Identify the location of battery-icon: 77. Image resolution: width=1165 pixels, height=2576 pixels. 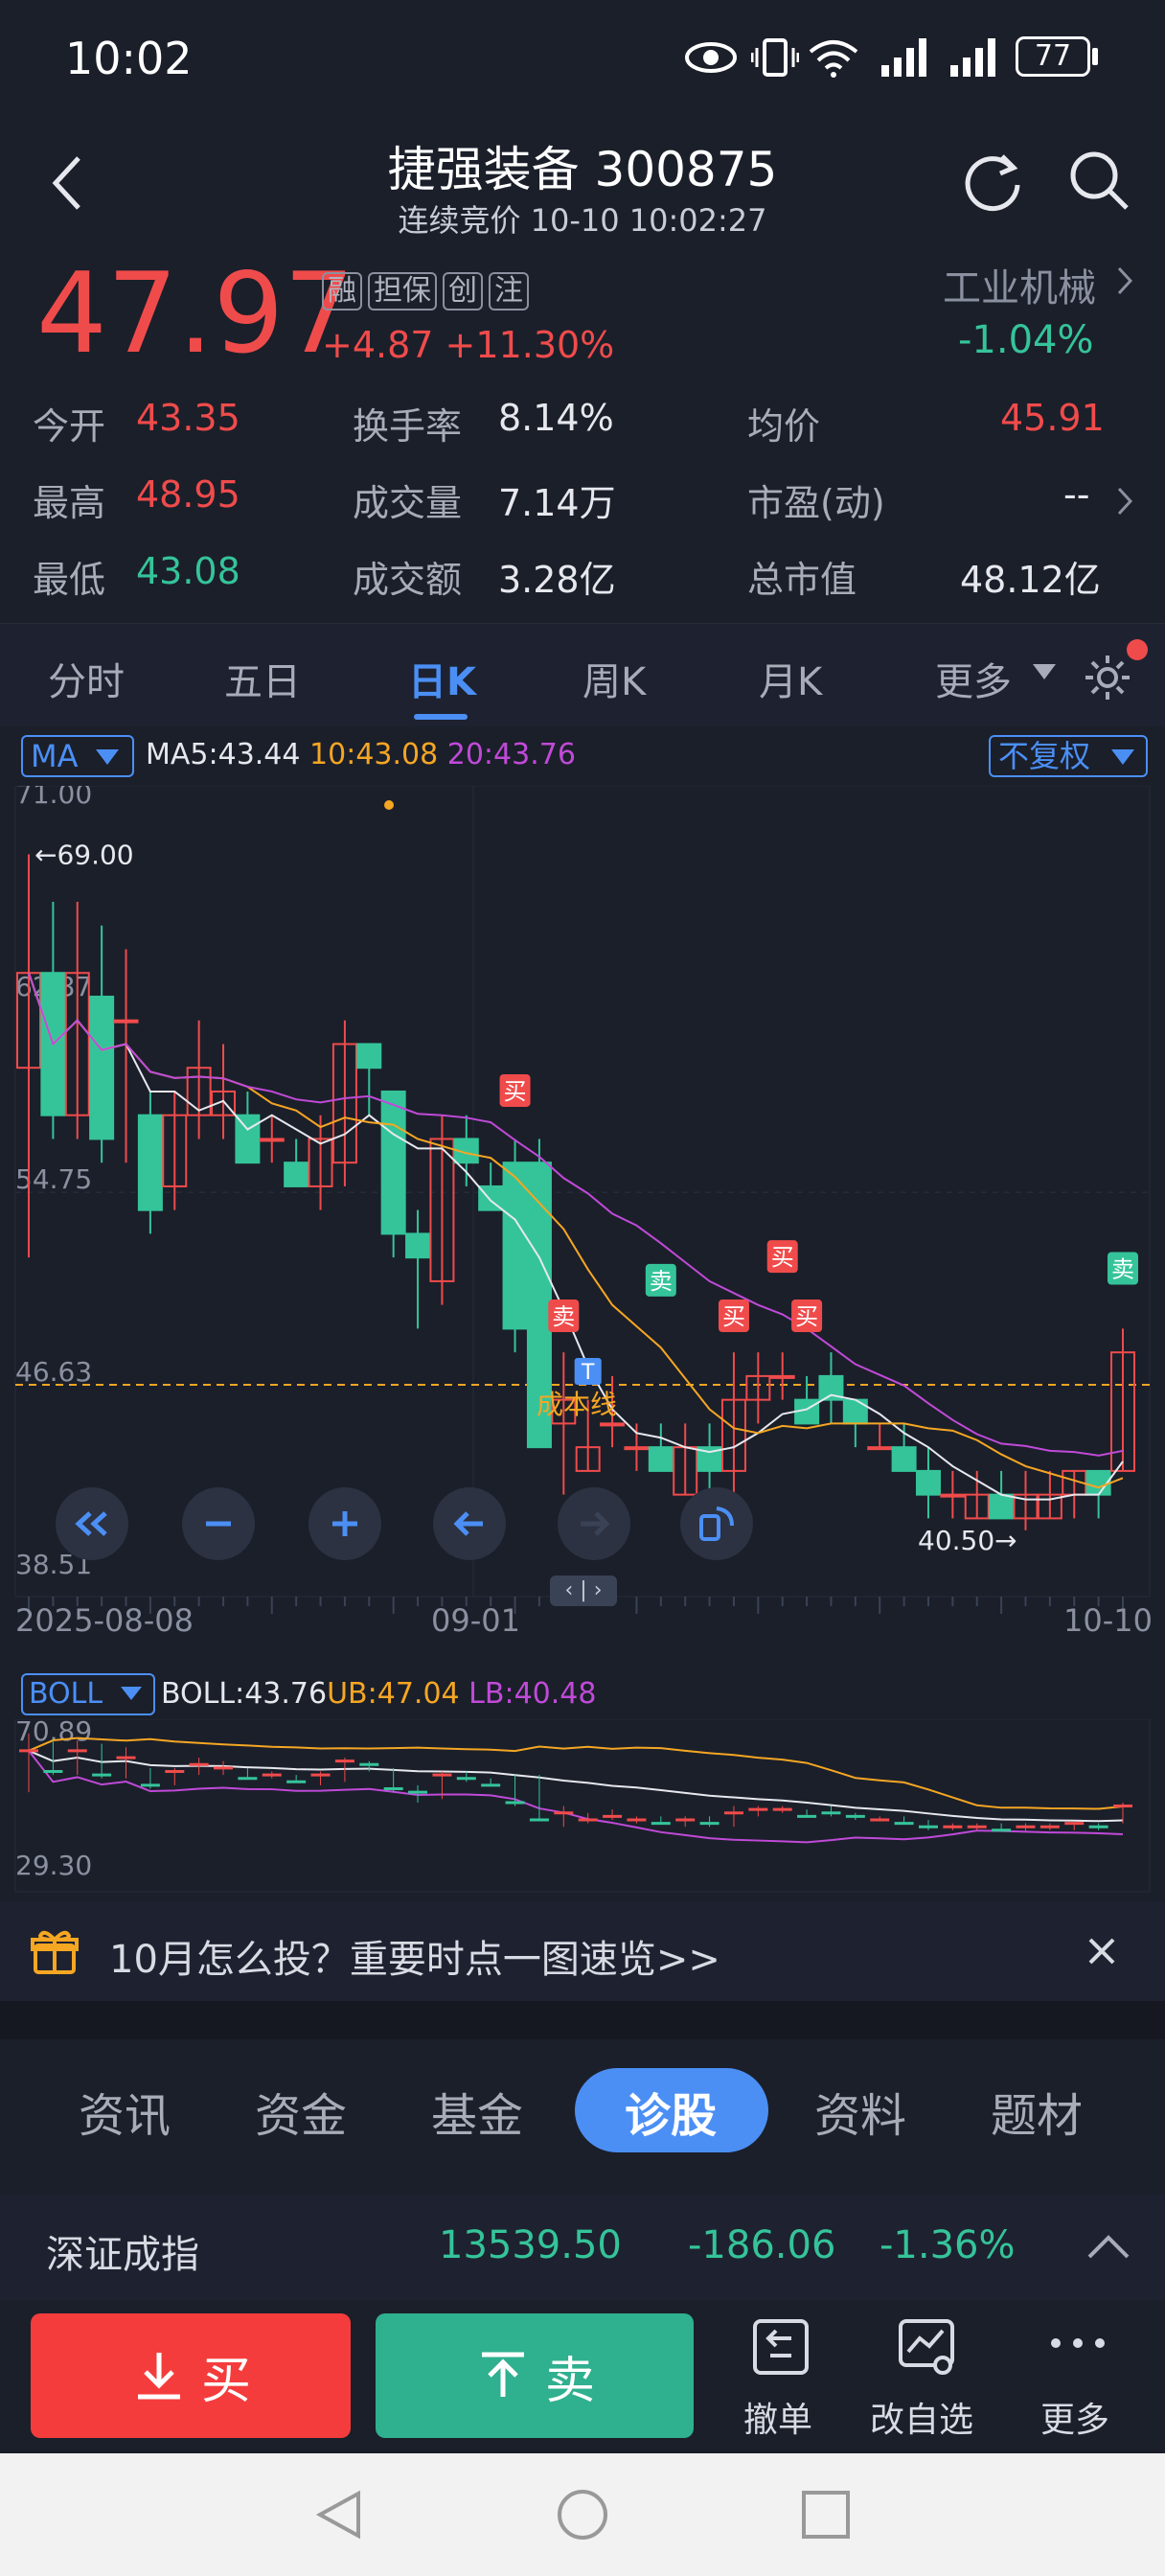
(1053, 56).